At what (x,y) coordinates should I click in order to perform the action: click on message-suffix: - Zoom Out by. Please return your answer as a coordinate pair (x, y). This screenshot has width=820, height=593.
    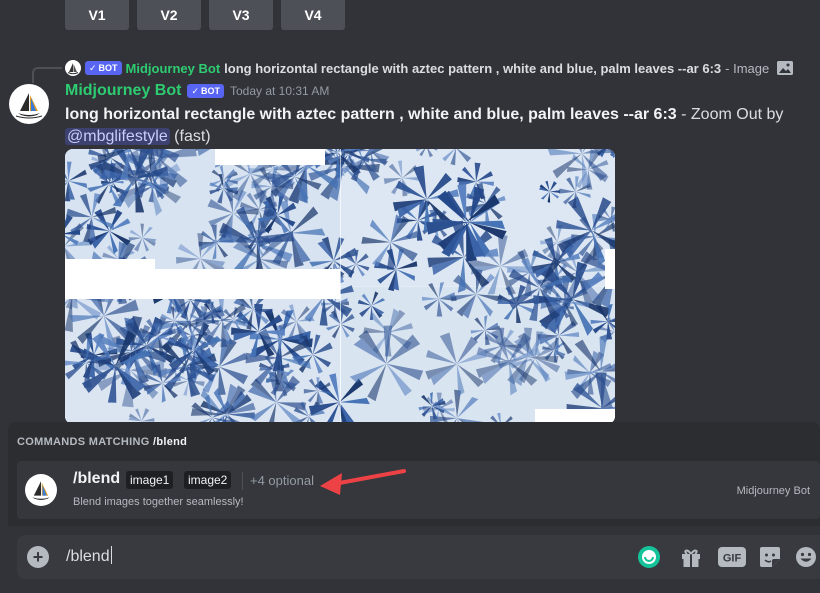
    Looking at the image, I should click on (730, 114).